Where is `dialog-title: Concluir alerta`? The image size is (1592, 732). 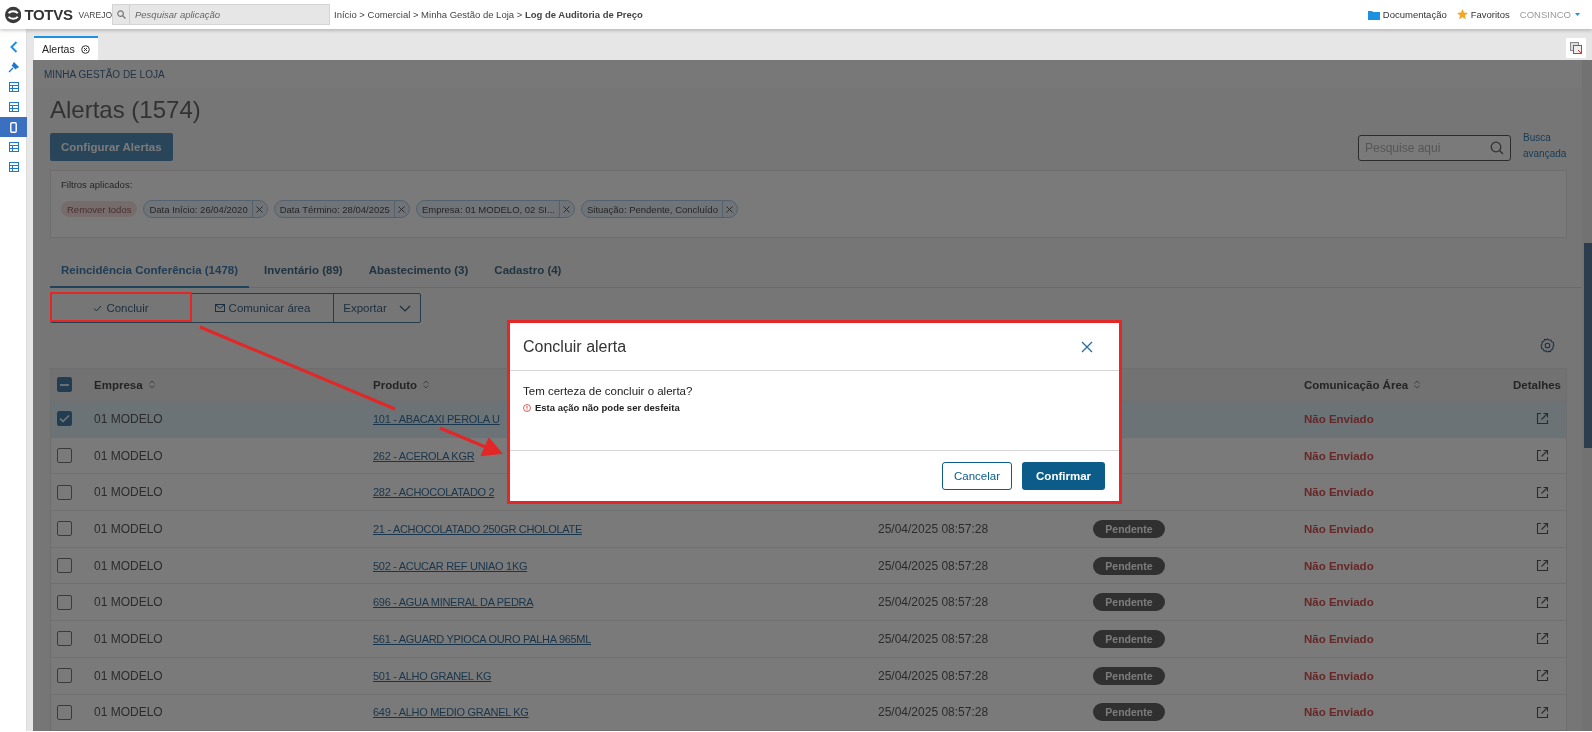 dialog-title: Concluir alerta is located at coordinates (575, 346).